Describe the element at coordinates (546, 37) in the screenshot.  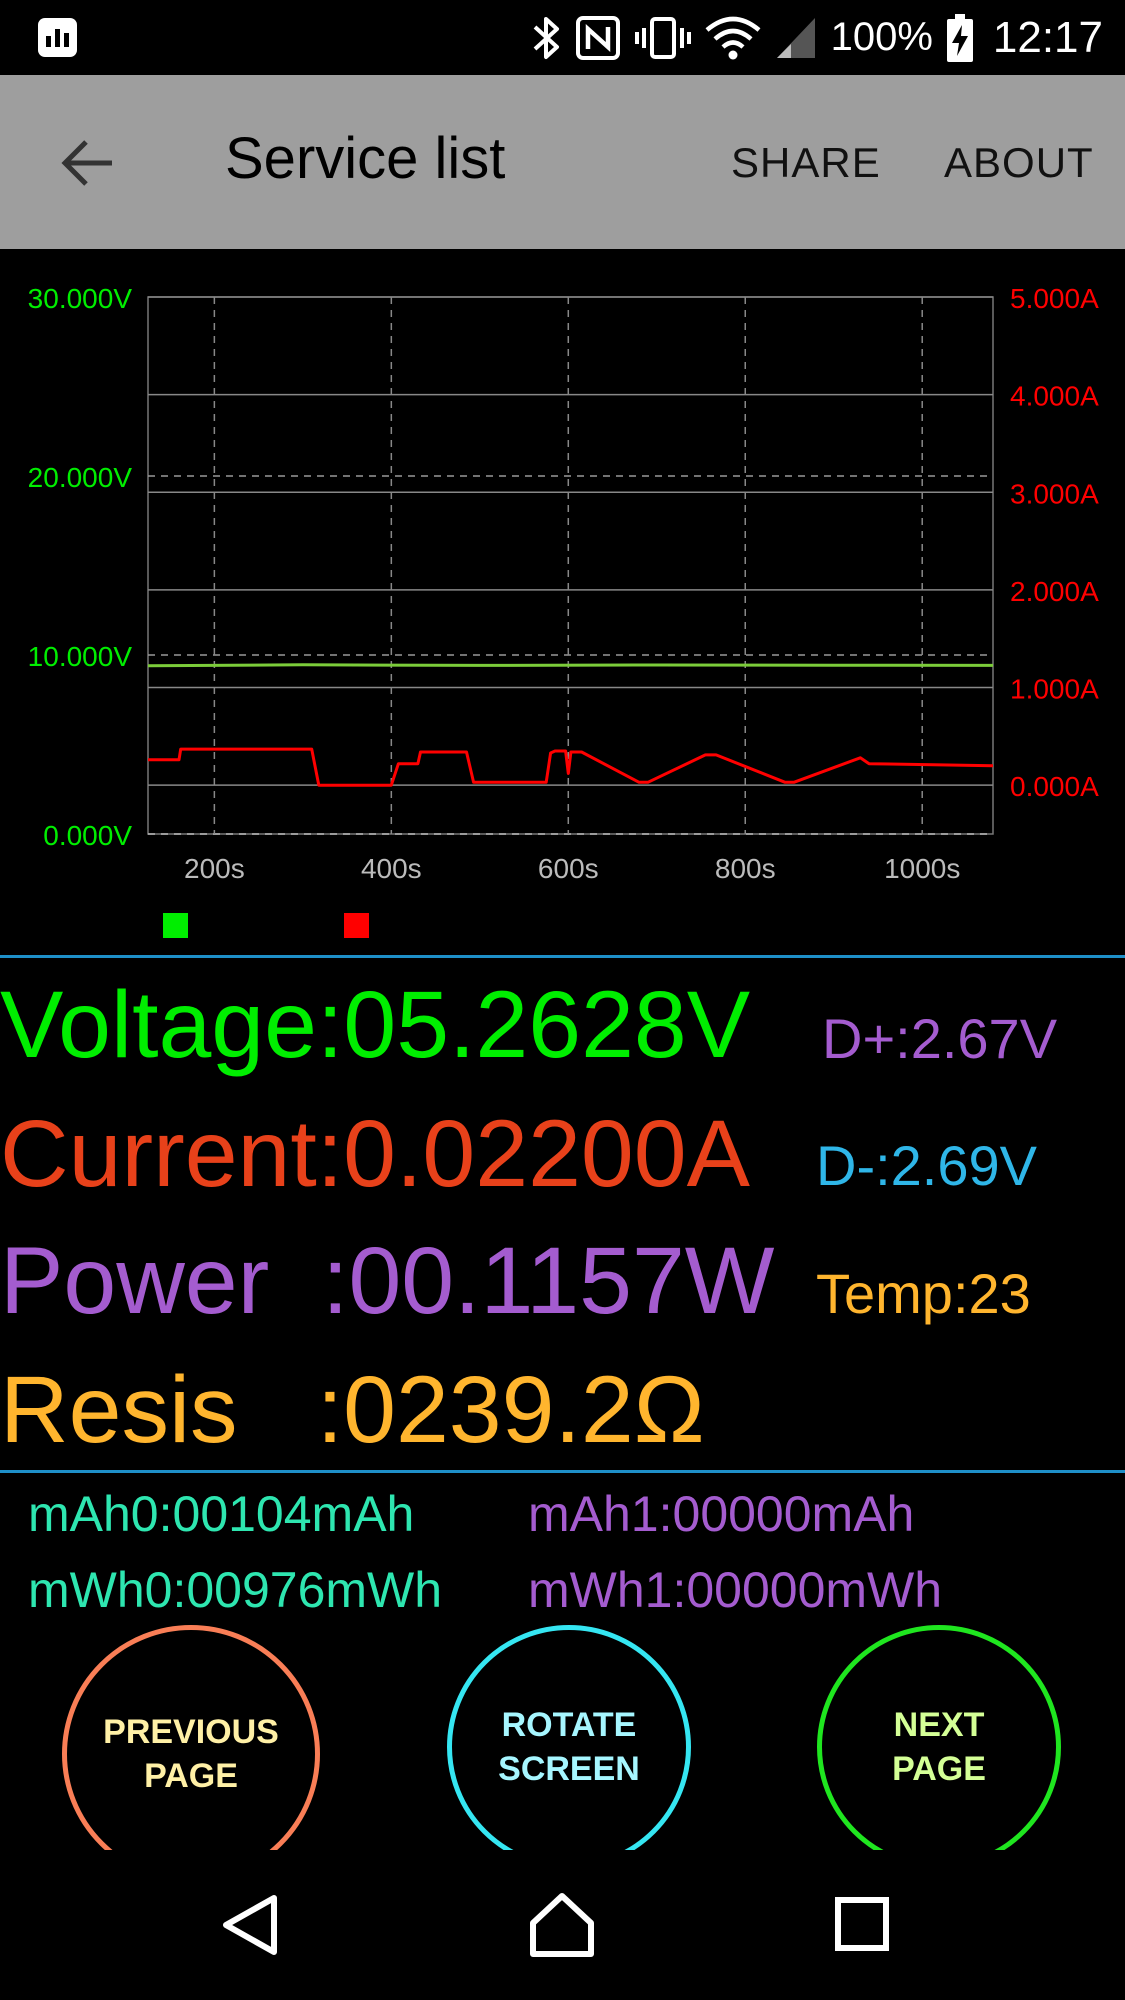
I see `bluetooth-icon` at that location.